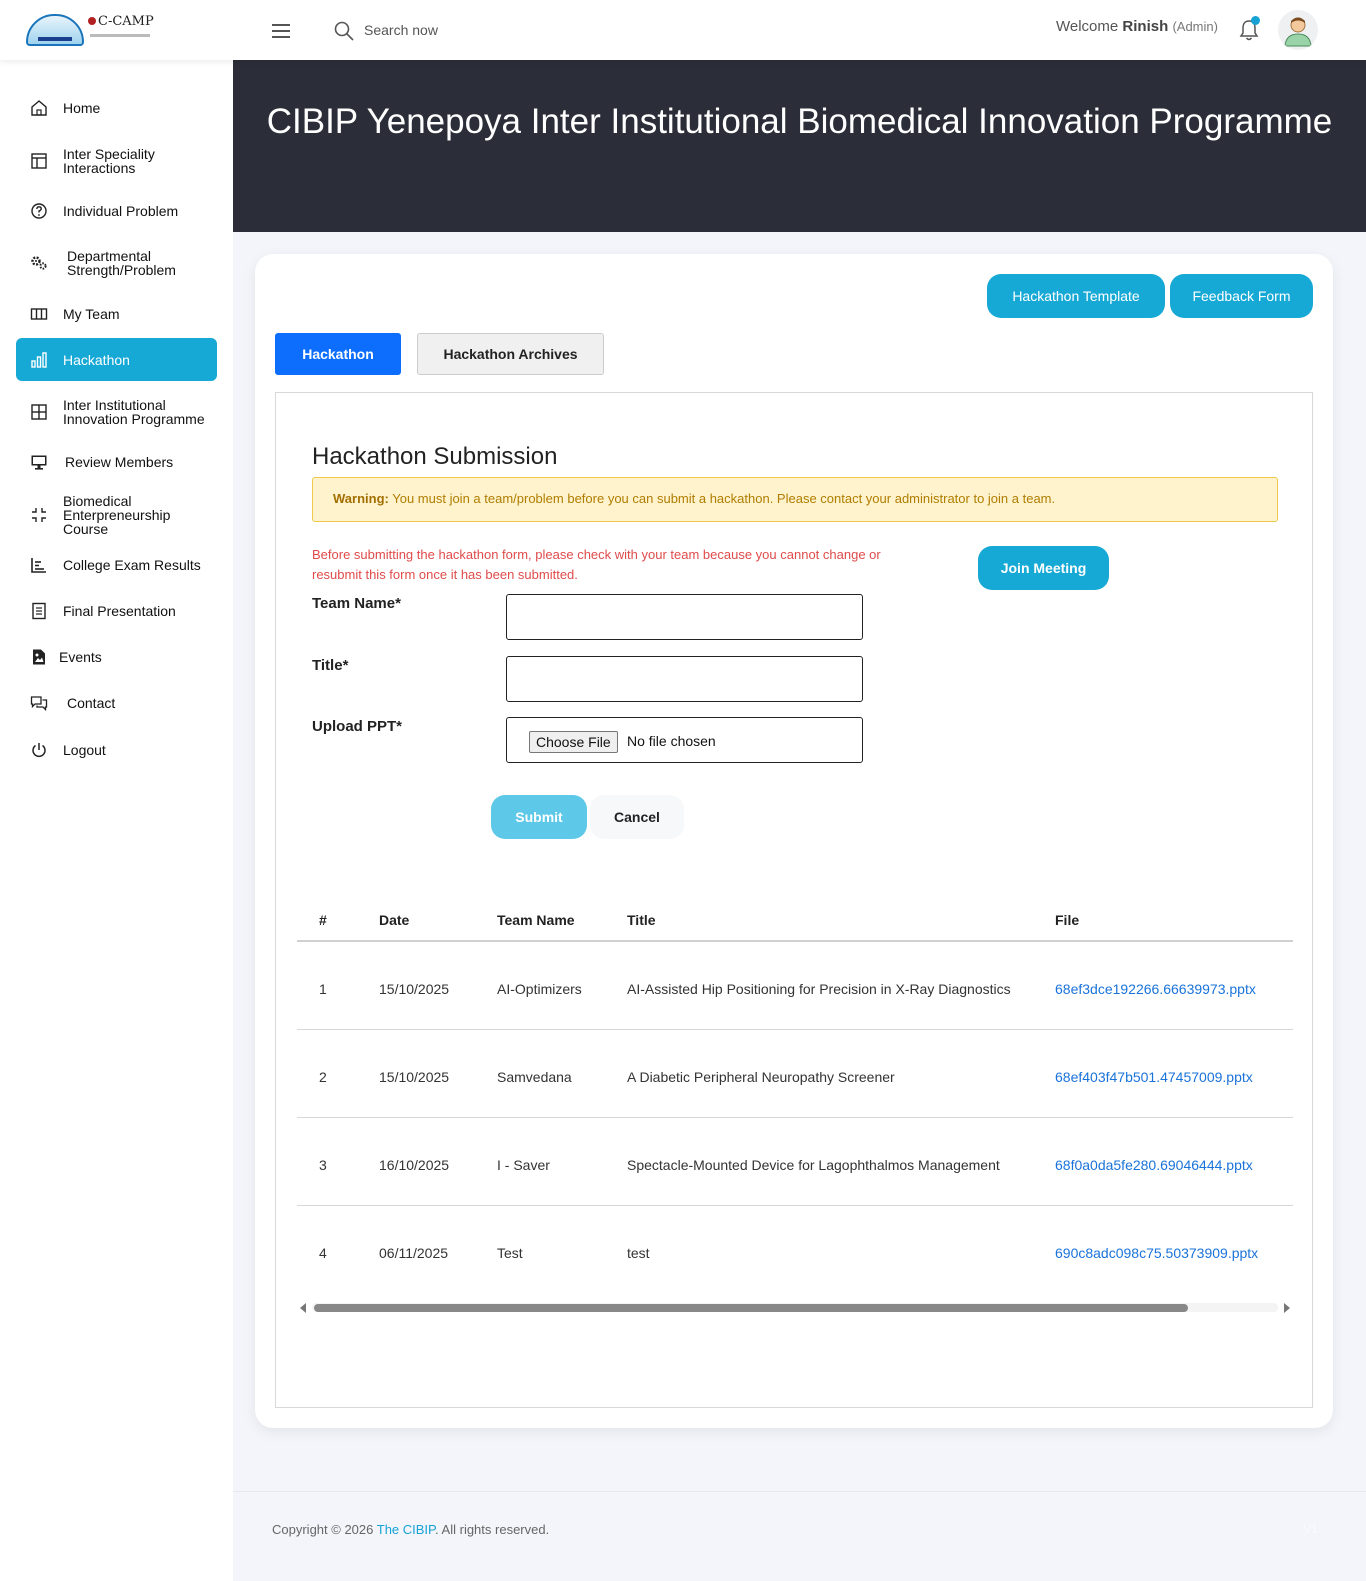  I want to click on row-number: 3, so click(323, 1165).